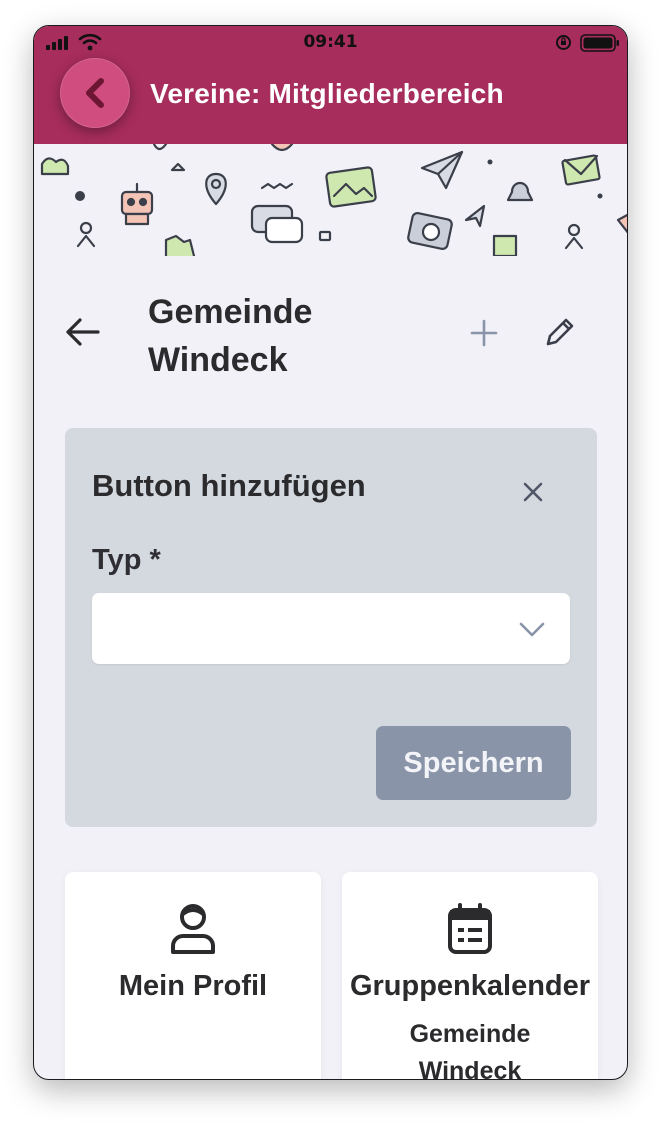 This screenshot has width=662, height=1123. I want to click on app-title: Vereine: Mitgliederbereich, so click(327, 93).